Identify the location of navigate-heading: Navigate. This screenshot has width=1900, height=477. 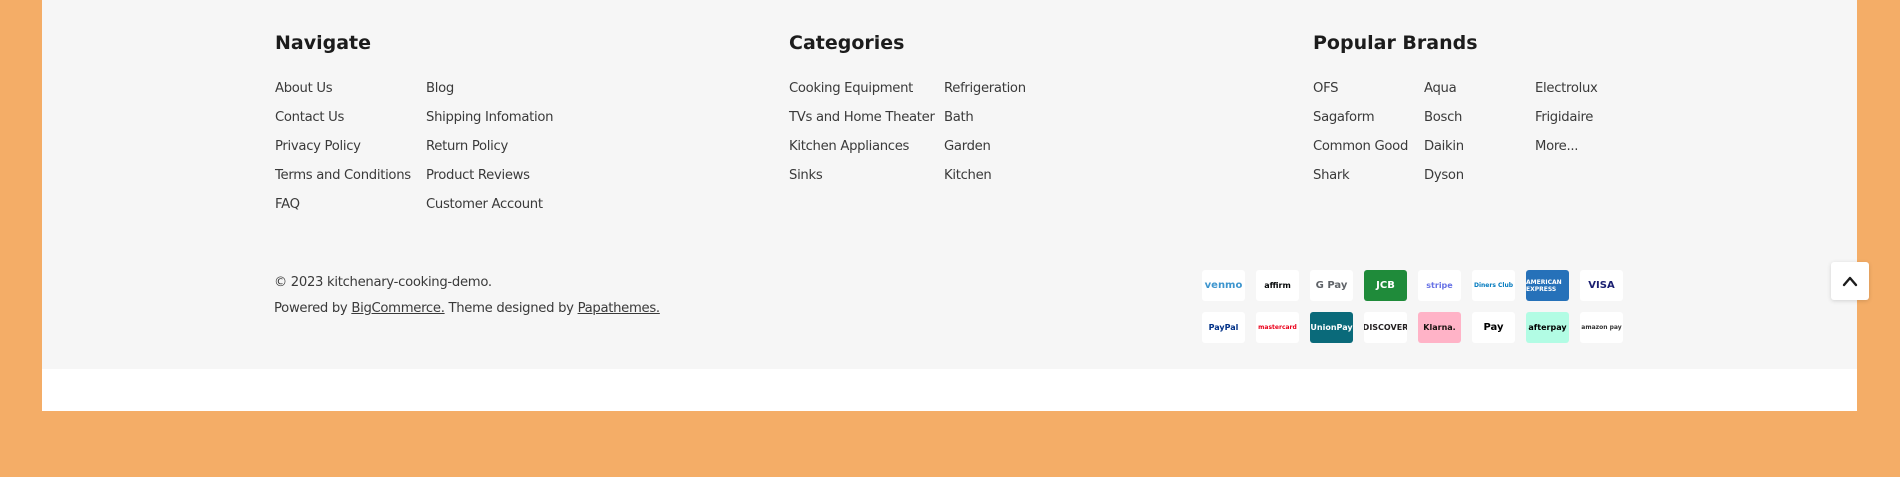
(323, 43).